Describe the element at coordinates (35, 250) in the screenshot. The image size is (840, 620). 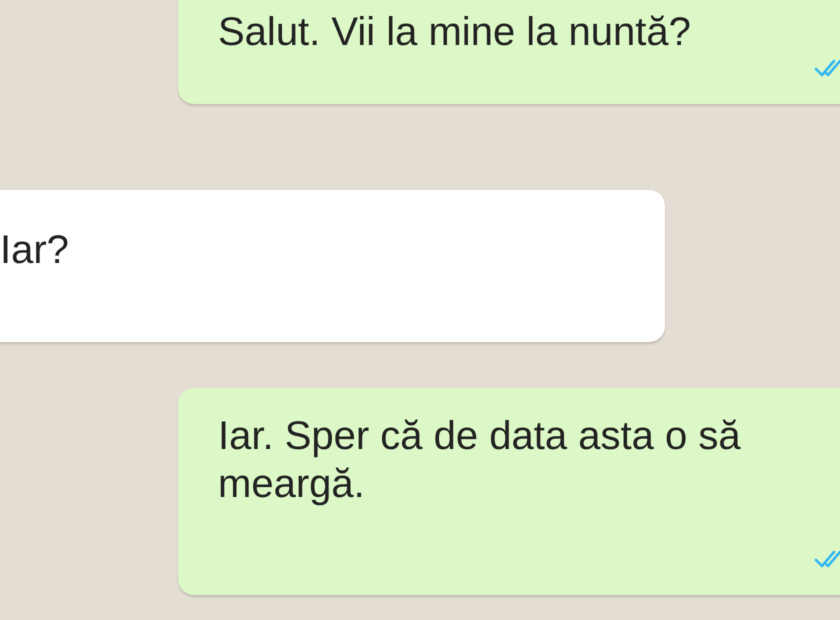
I see `message-text: Iar?` at that location.